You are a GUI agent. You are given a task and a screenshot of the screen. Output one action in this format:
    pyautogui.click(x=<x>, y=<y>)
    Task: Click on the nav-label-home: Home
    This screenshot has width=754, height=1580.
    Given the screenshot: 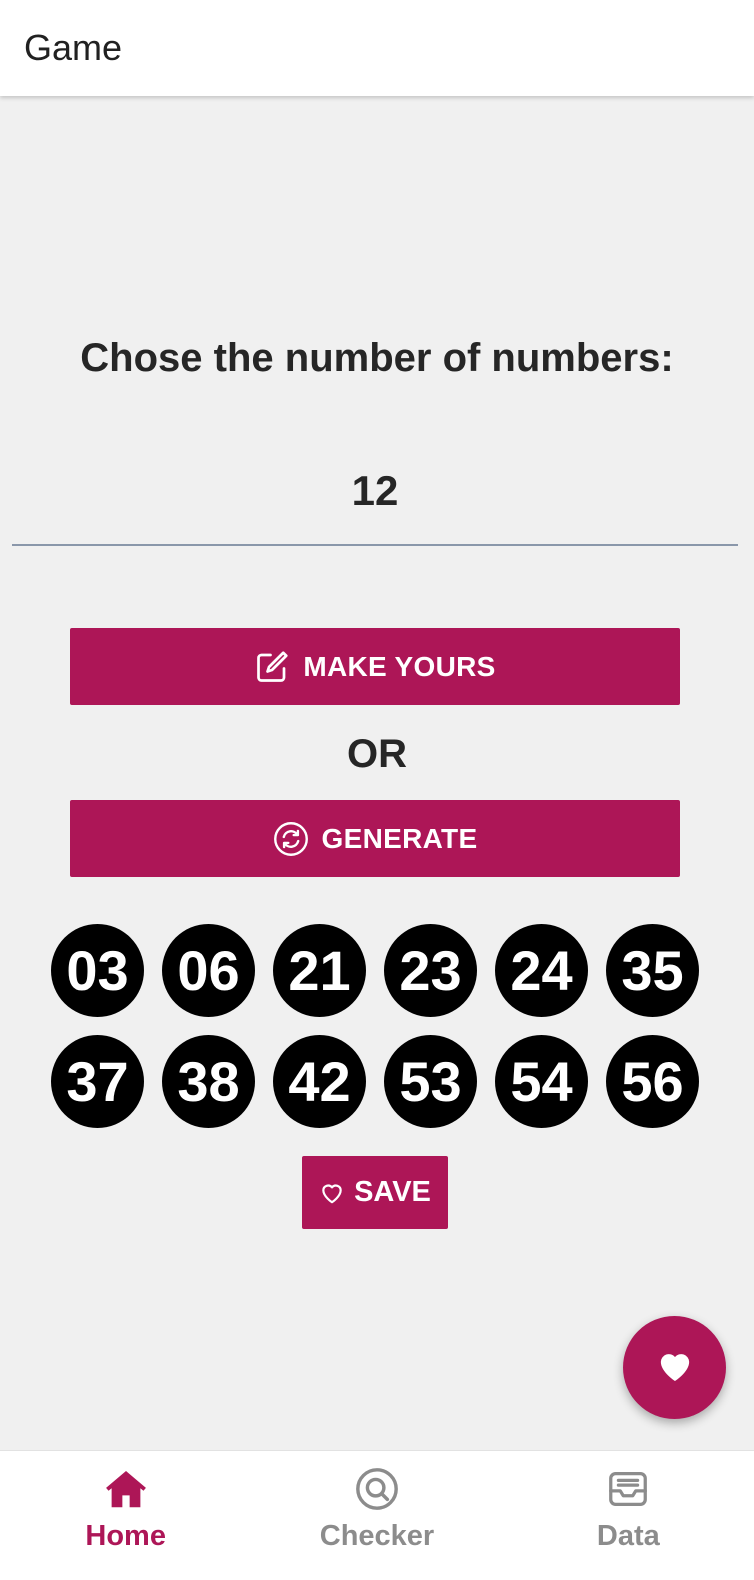 What is the action you would take?
    pyautogui.click(x=125, y=1536)
    